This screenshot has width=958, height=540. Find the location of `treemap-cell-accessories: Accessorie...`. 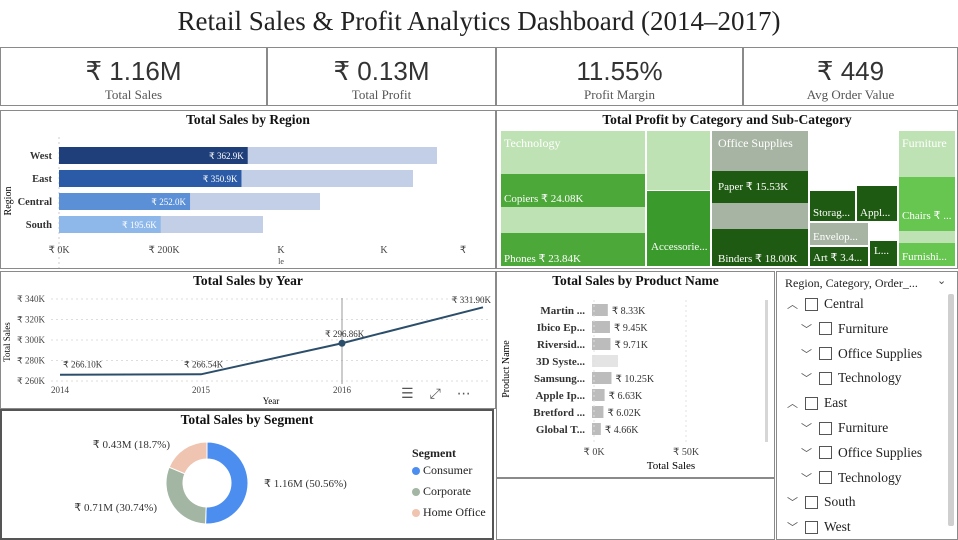

treemap-cell-accessories: Accessorie... is located at coordinates (678, 228).